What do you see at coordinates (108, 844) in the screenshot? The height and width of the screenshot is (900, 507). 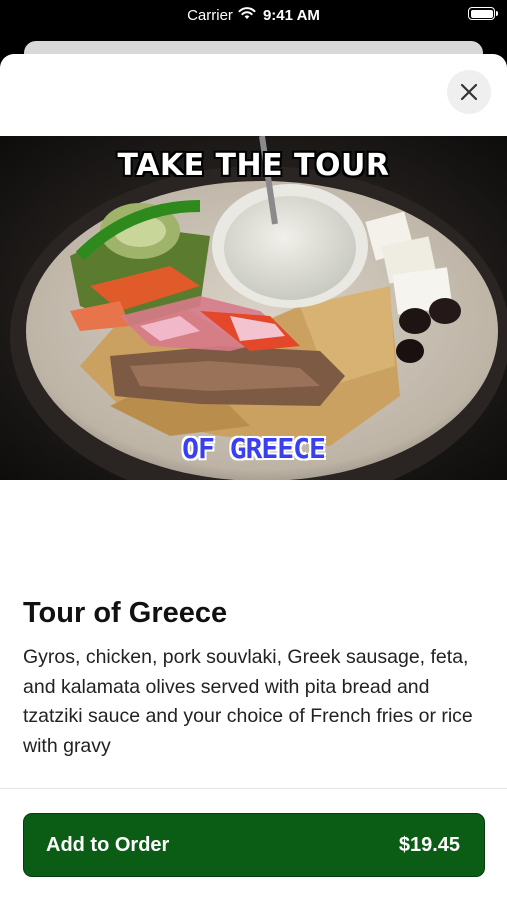 I see `add-to-order-label: Add to Order` at bounding box center [108, 844].